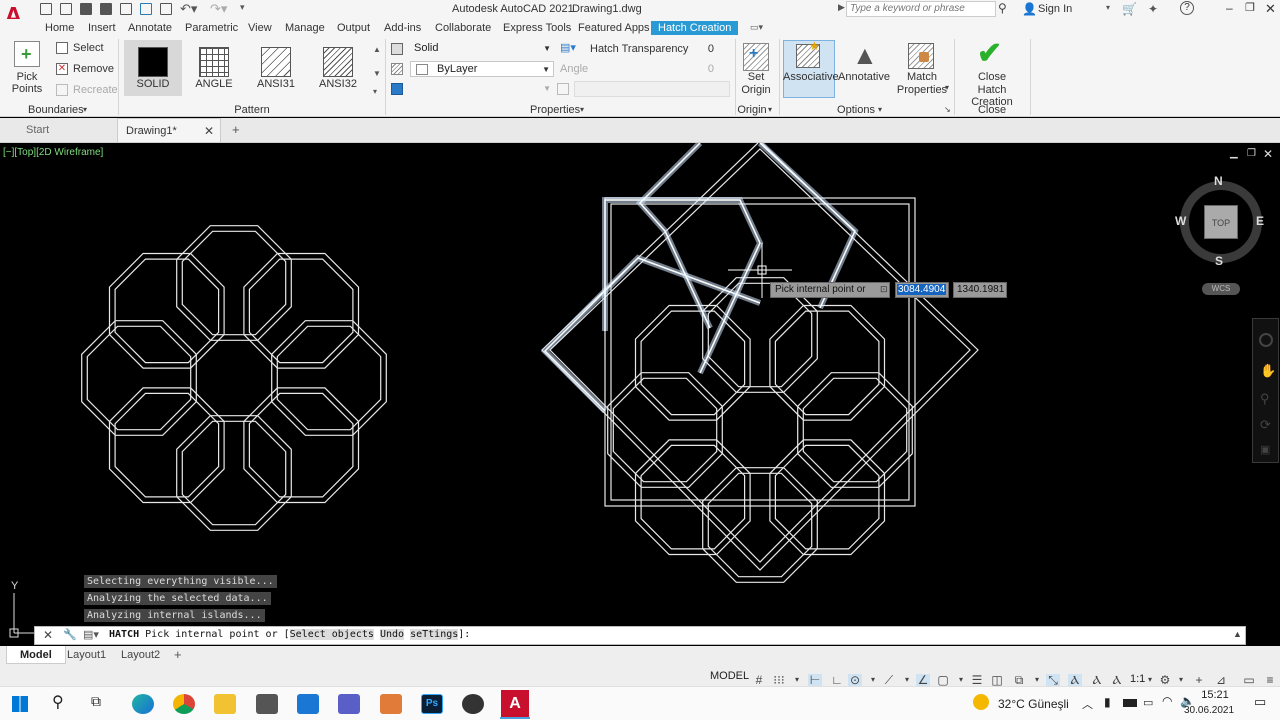 The width and height of the screenshot is (1280, 720). I want to click on workspace-gear-icon: ⚙, so click(1165, 680).